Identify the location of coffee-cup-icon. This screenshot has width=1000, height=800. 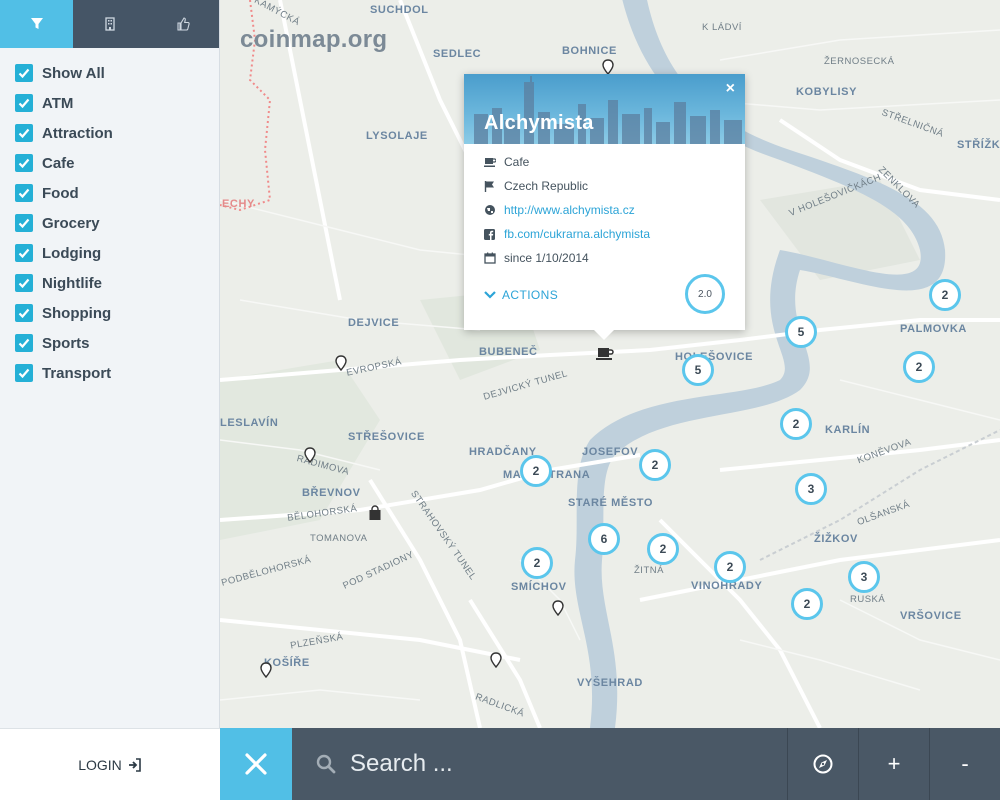
(605, 353).